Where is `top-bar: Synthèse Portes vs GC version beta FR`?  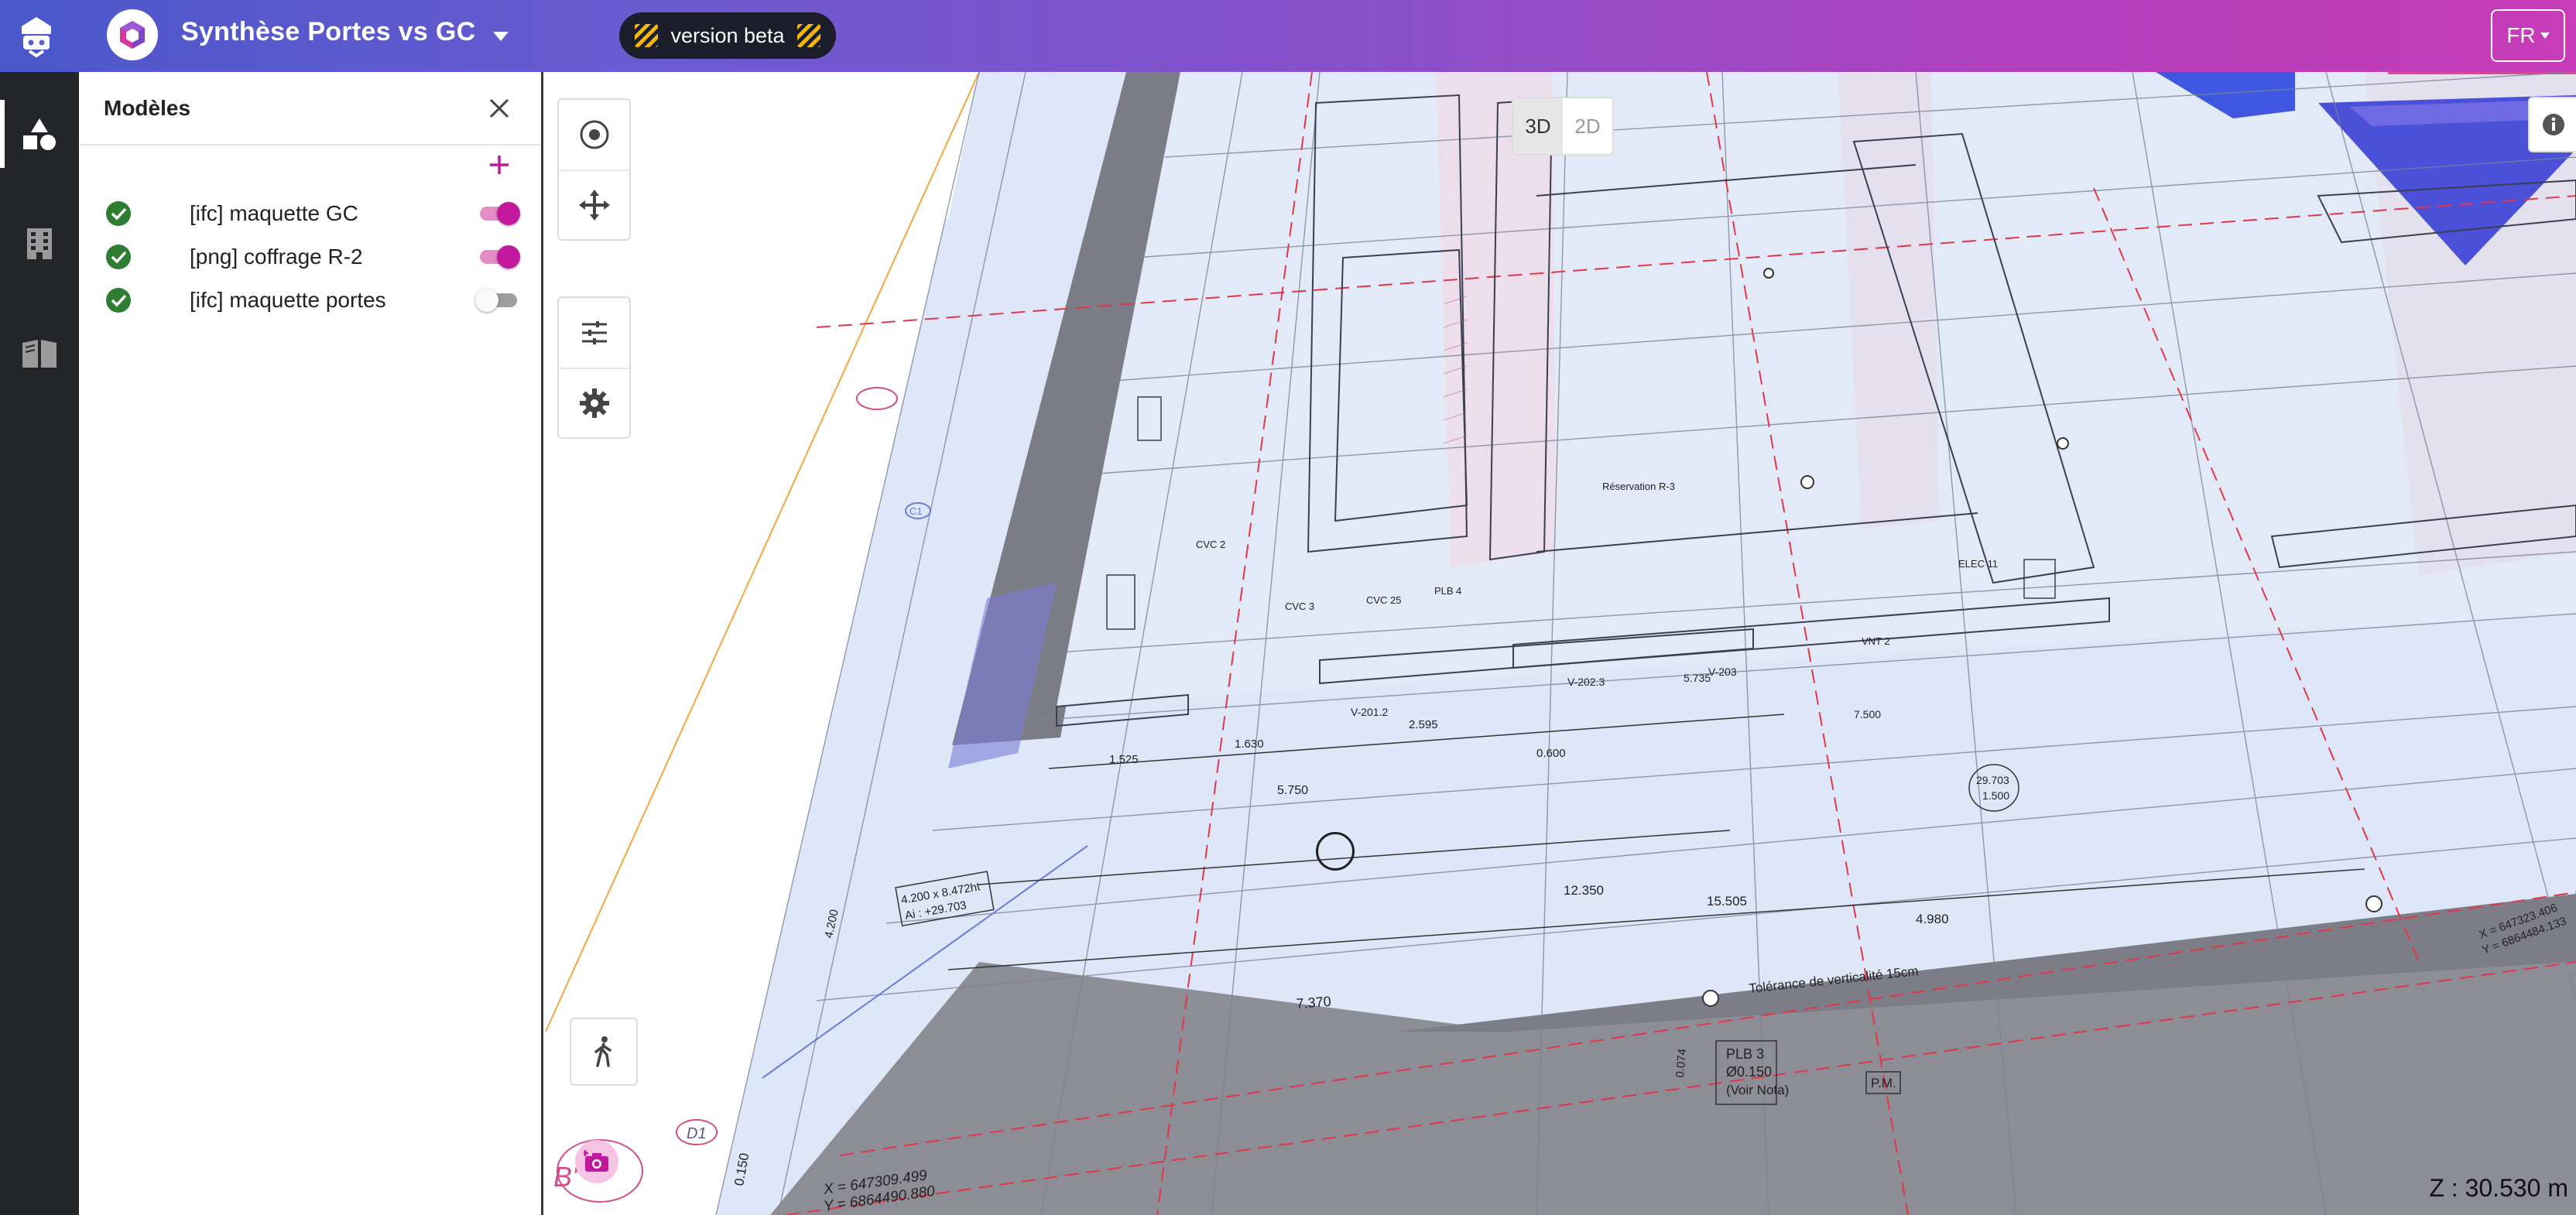 top-bar: Synthèse Portes vs GC version beta FR is located at coordinates (1288, 36).